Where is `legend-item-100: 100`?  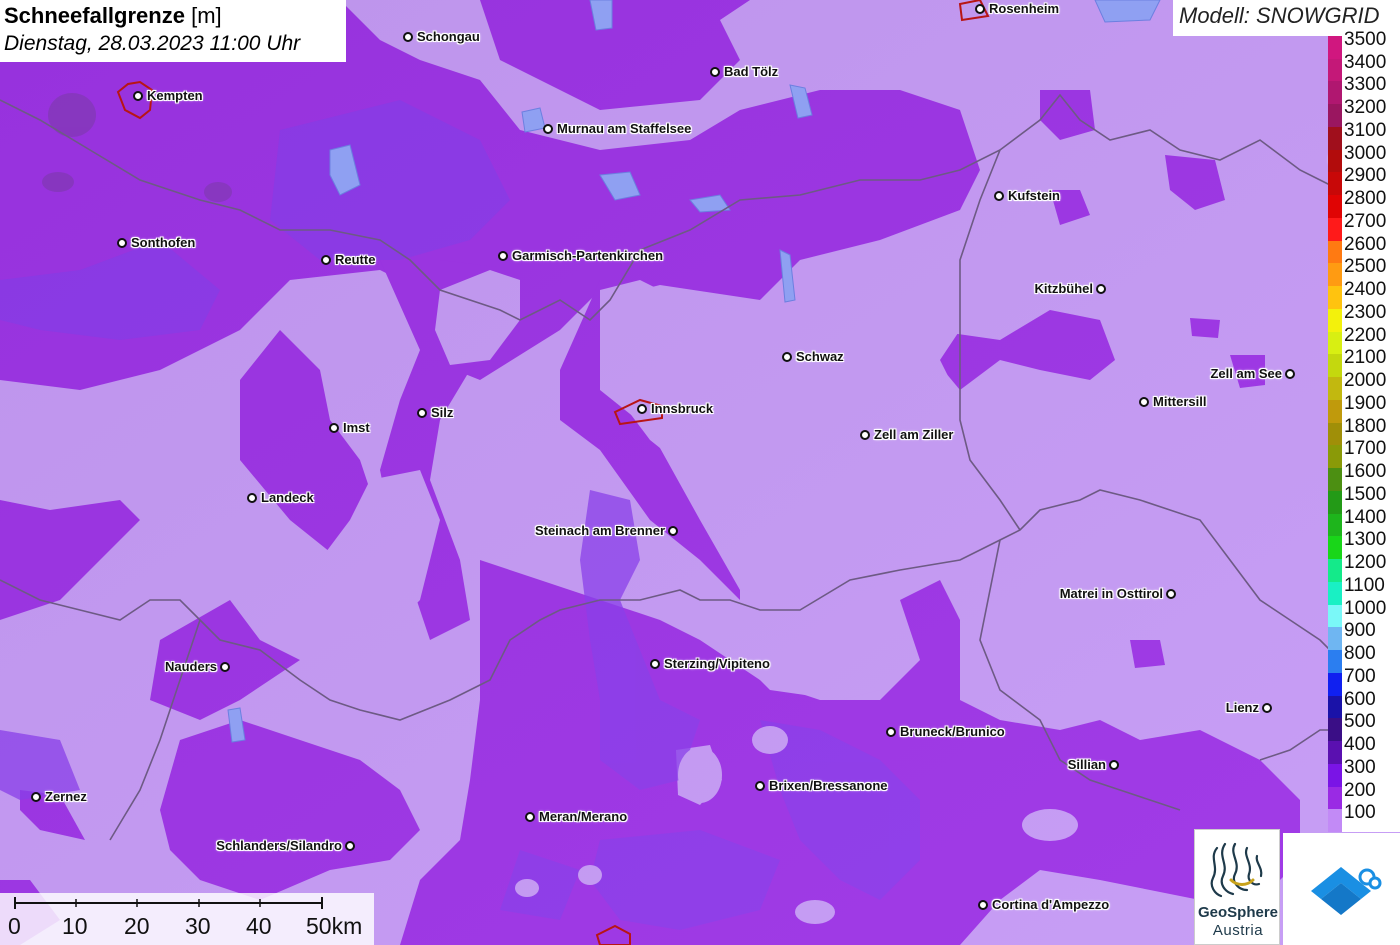 legend-item-100: 100 is located at coordinates (1364, 816).